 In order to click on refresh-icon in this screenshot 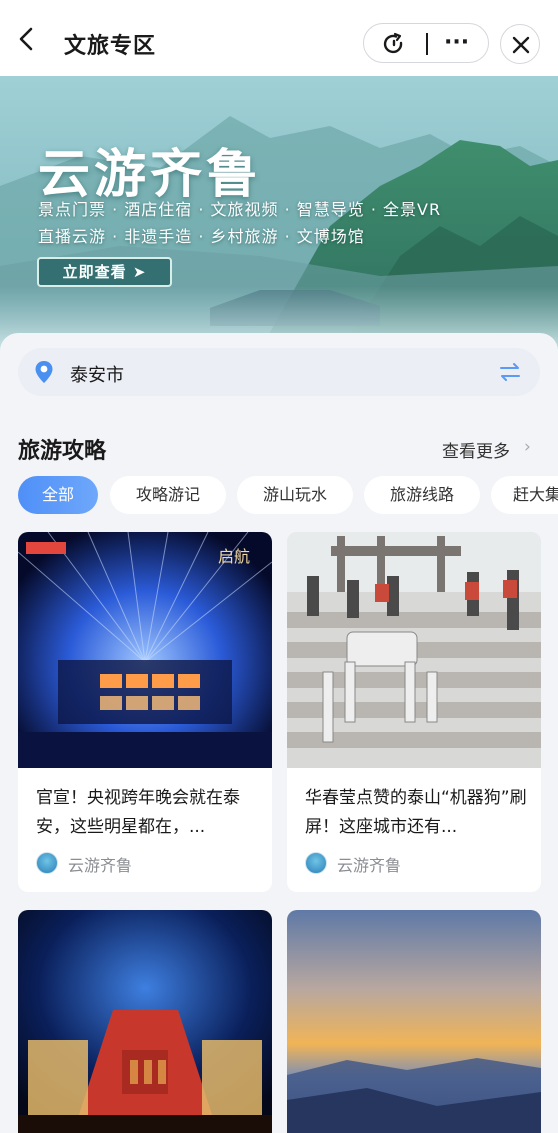, I will do `click(394, 44)`.